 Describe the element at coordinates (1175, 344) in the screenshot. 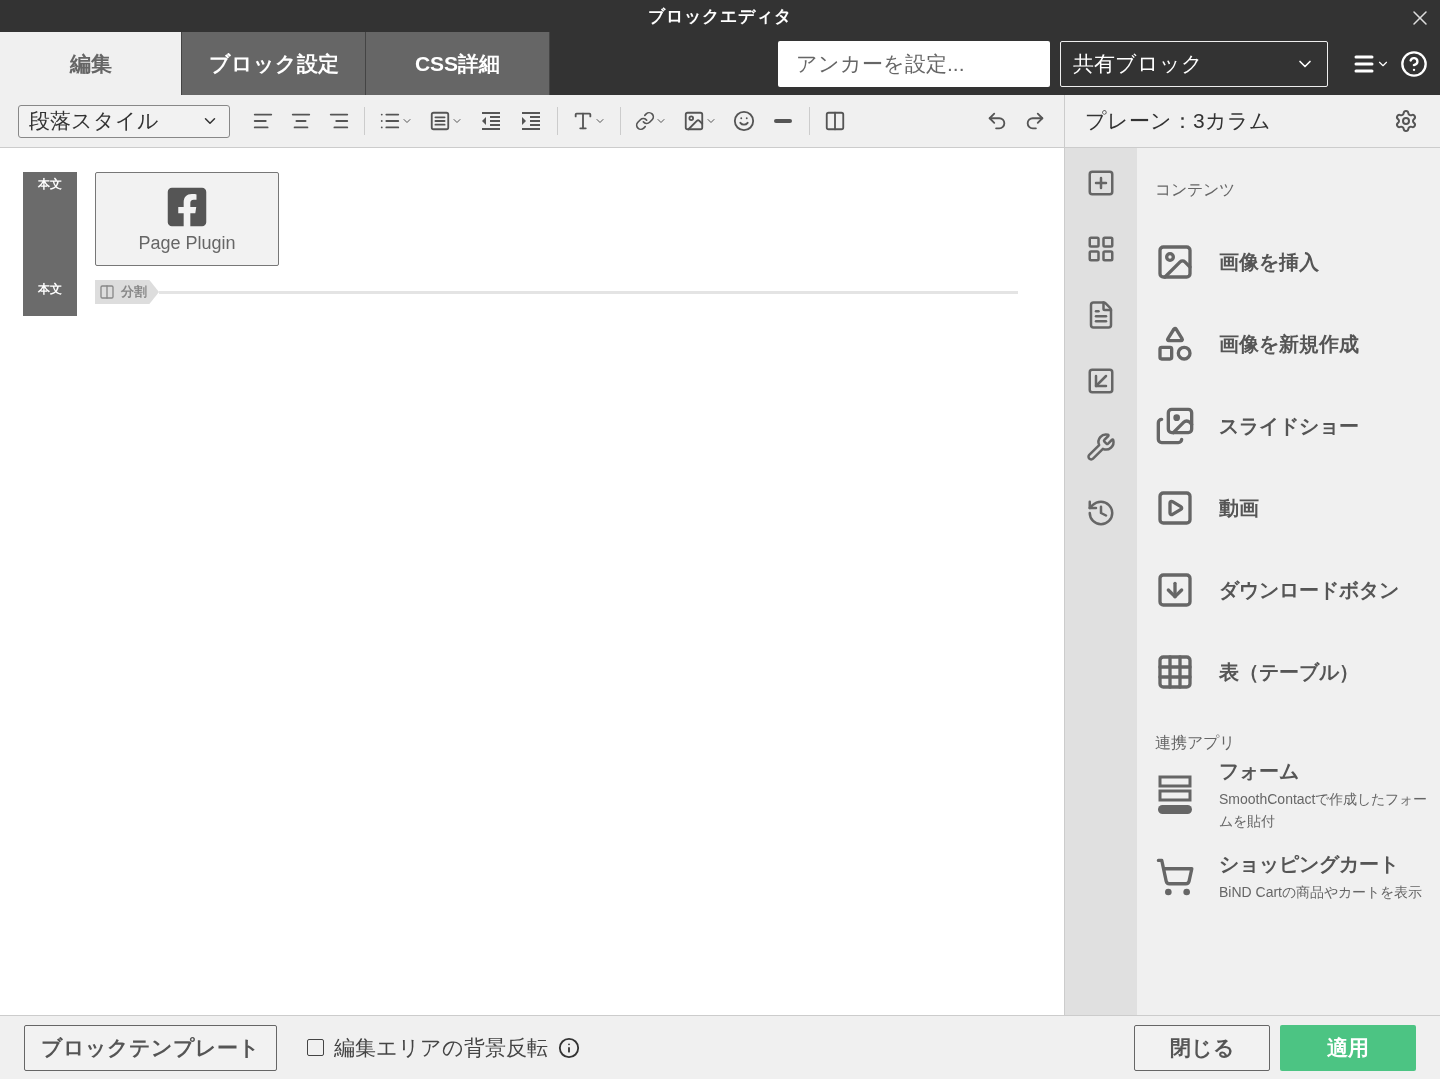

I see `shapes-icon` at that location.